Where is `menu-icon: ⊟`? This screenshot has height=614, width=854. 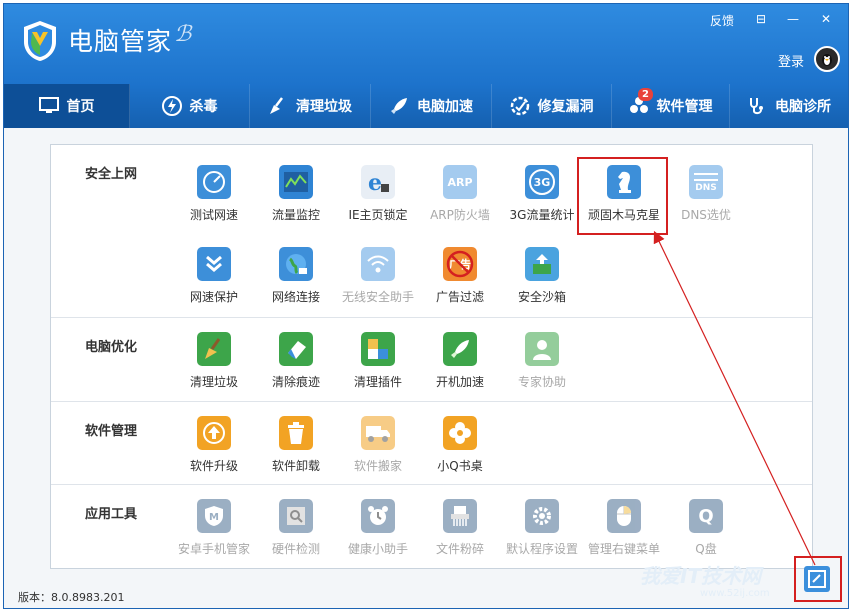
menu-icon: ⊟ is located at coordinates (761, 19).